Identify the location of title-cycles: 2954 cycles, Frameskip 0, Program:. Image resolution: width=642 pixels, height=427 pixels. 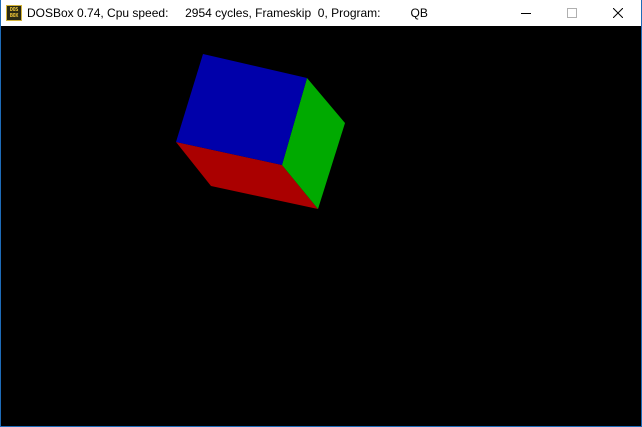
(283, 13).